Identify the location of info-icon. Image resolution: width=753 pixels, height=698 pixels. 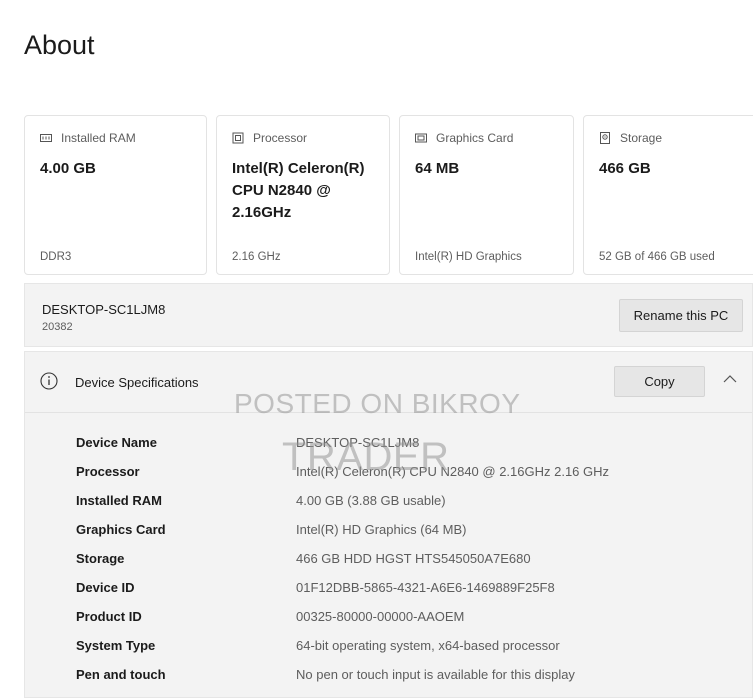
(49, 381).